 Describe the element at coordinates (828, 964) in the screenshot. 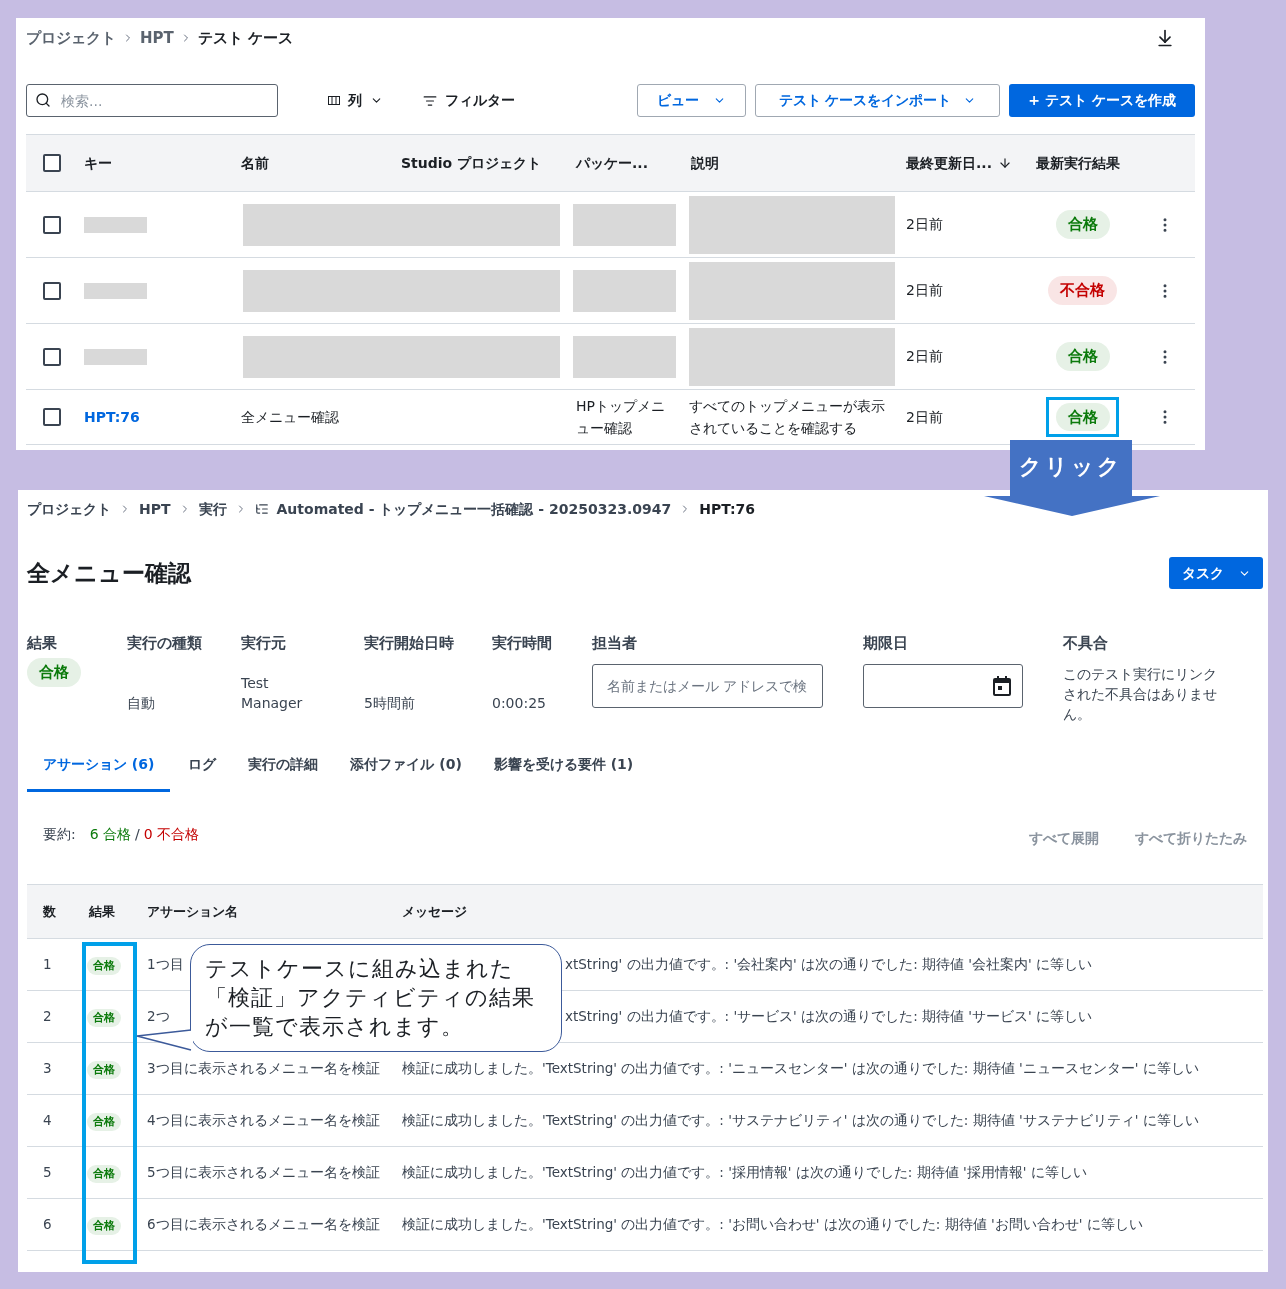

I see `assertion-message: xtString' の出力値です。: '会社案内' は次の通りでした: 期待値 '会社案内' に等しい` at that location.